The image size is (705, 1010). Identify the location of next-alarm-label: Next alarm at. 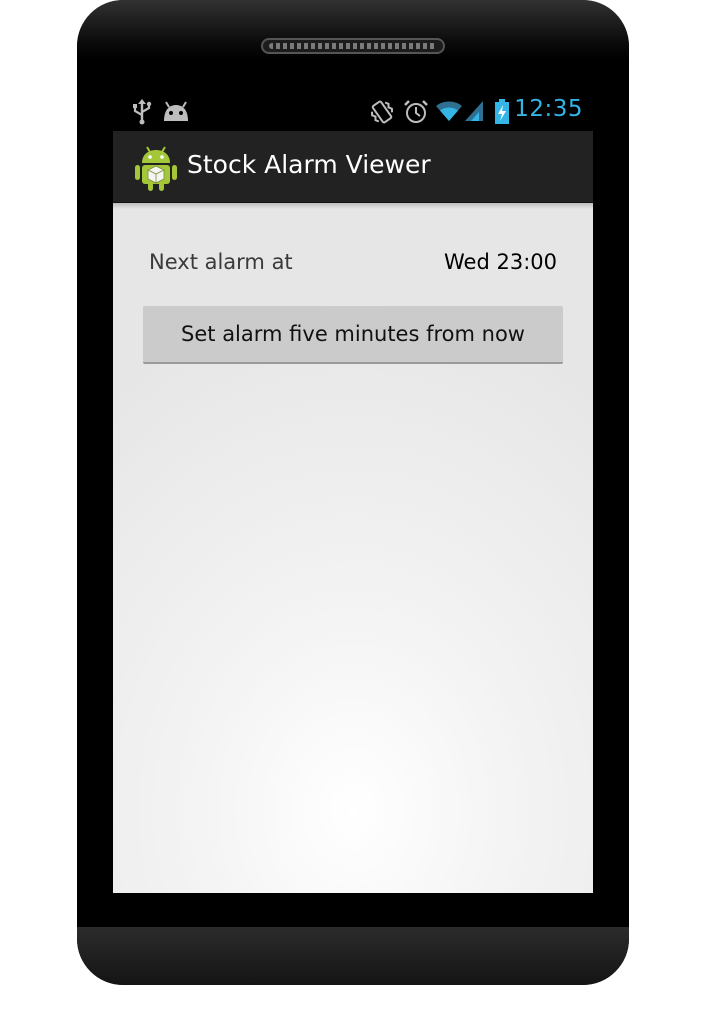
(221, 262).